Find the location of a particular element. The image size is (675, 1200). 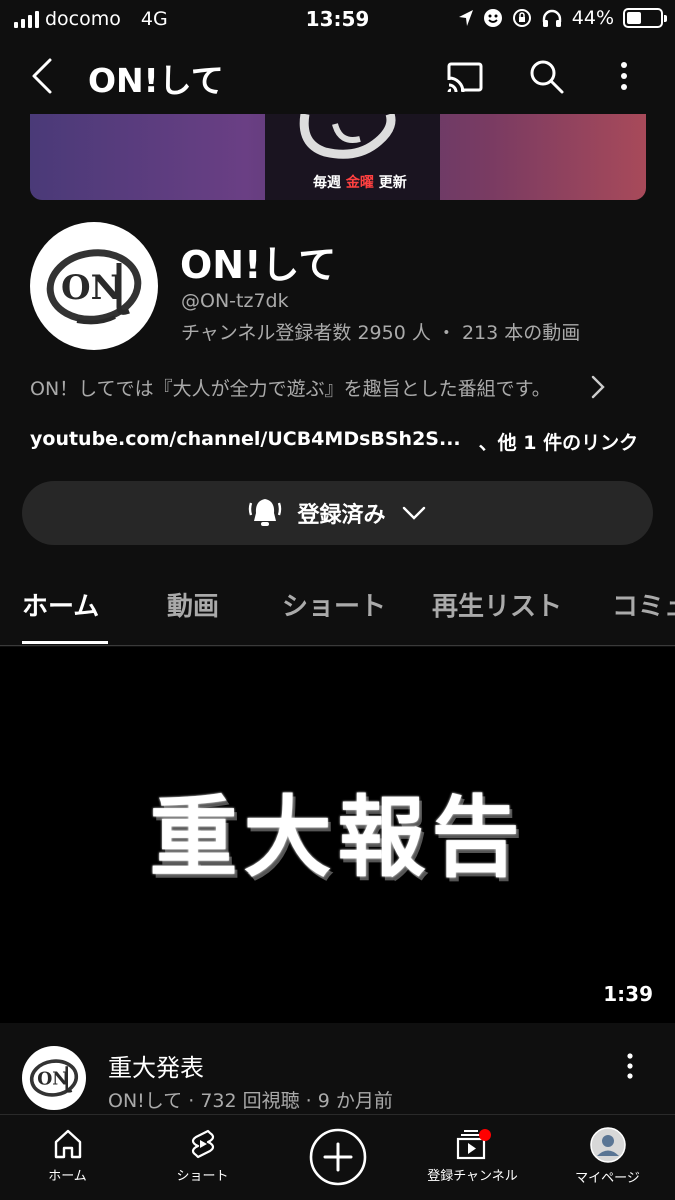

channel-stats: チャンネル登録者数 2950 人 ・ 213 本の動画 is located at coordinates (381, 333).